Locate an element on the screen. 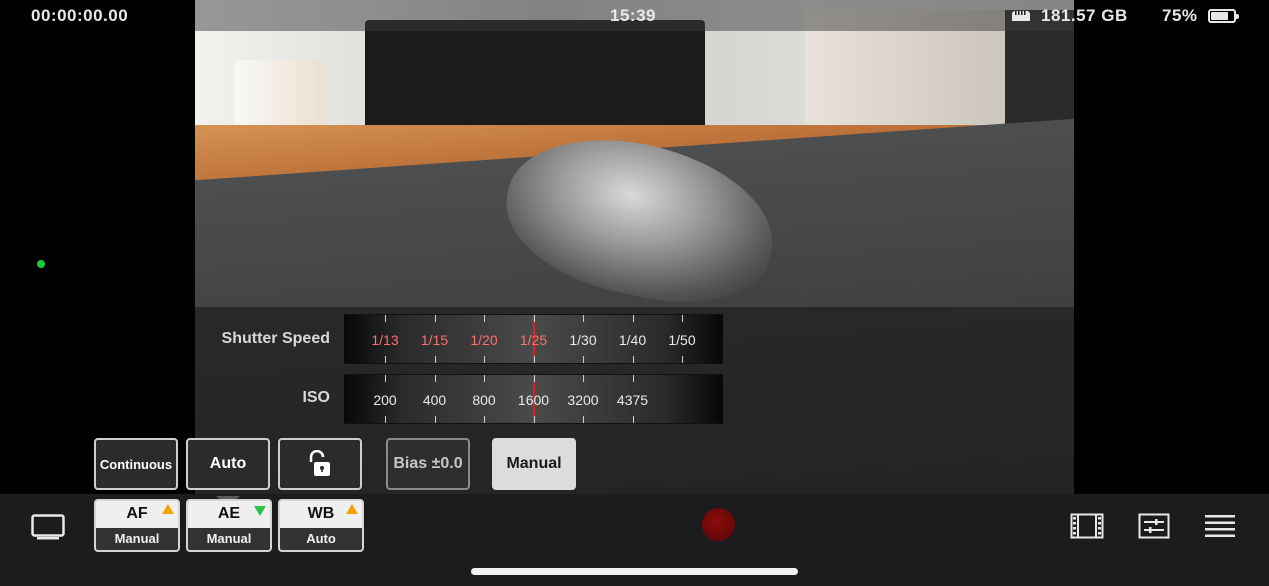 The height and width of the screenshot is (586, 1269). preview-monitor is located at coordinates (535, 80).